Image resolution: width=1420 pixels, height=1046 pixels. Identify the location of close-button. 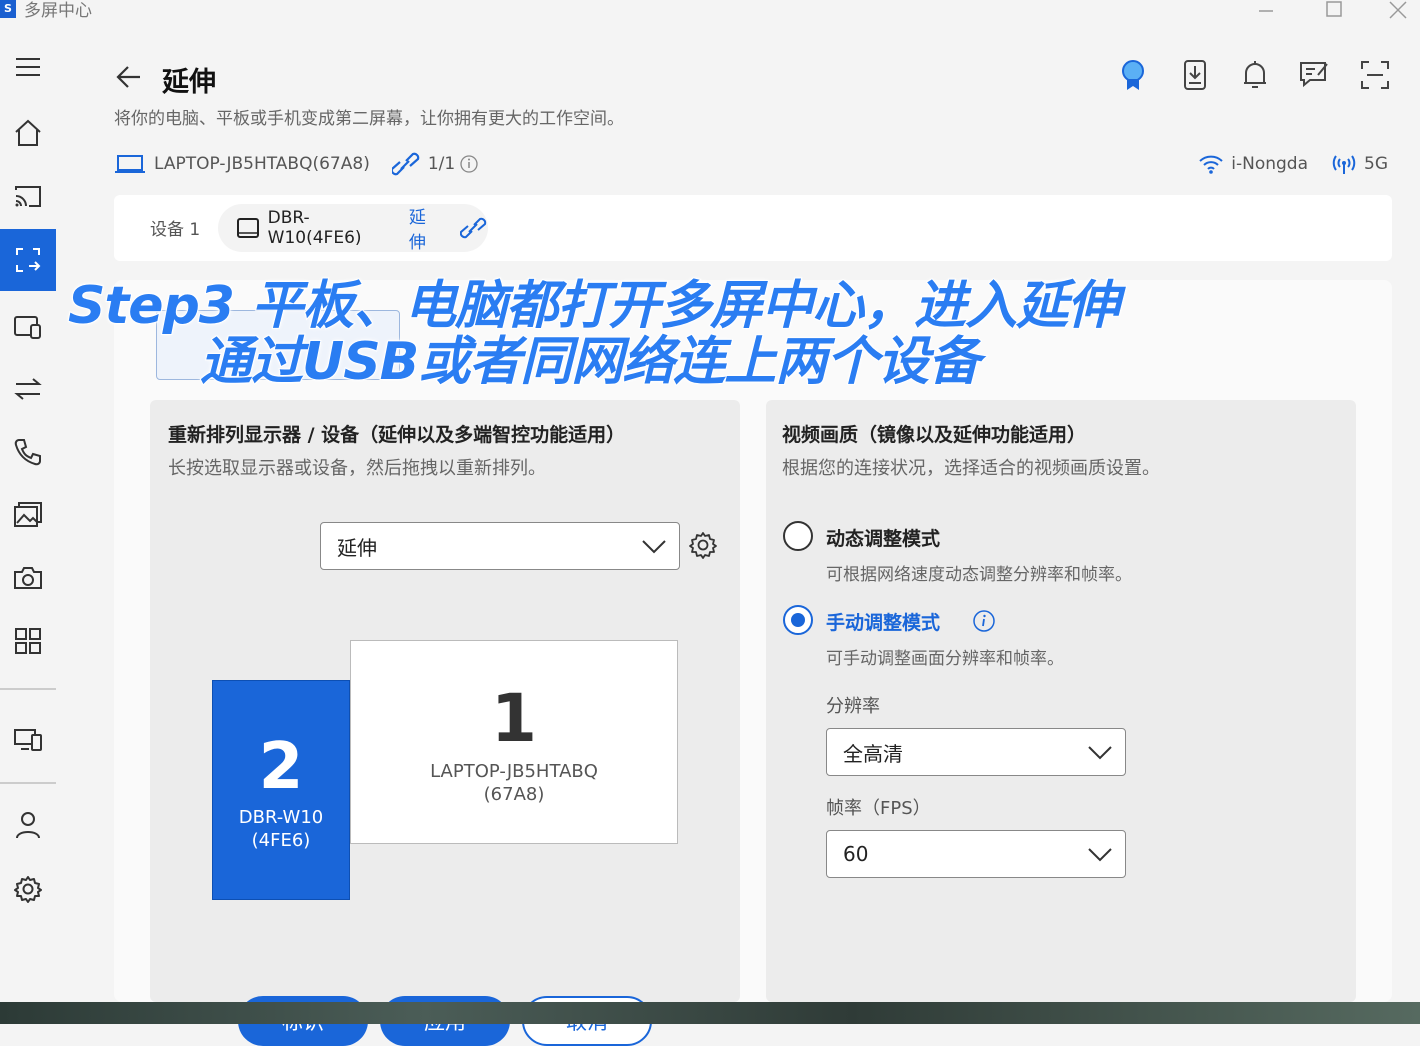
(1398, 12).